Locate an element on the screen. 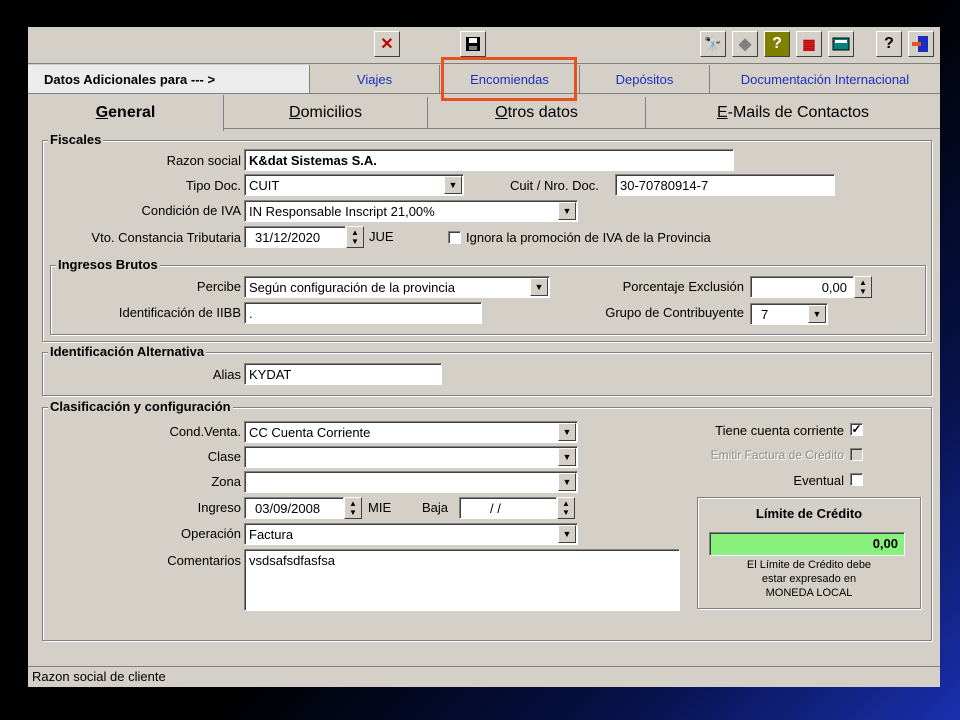 Image resolution: width=960 pixels, height=720 pixels. alias-input: KYDAT is located at coordinates (343, 374).